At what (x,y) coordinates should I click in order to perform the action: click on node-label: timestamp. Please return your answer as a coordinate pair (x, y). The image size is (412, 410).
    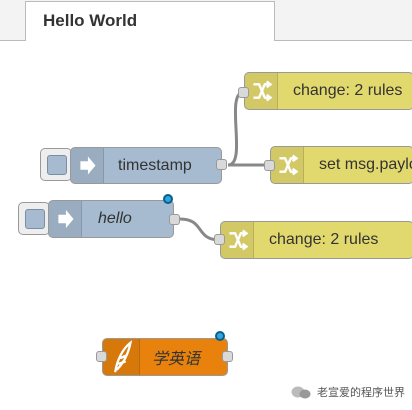
    Looking at the image, I should click on (155, 165).